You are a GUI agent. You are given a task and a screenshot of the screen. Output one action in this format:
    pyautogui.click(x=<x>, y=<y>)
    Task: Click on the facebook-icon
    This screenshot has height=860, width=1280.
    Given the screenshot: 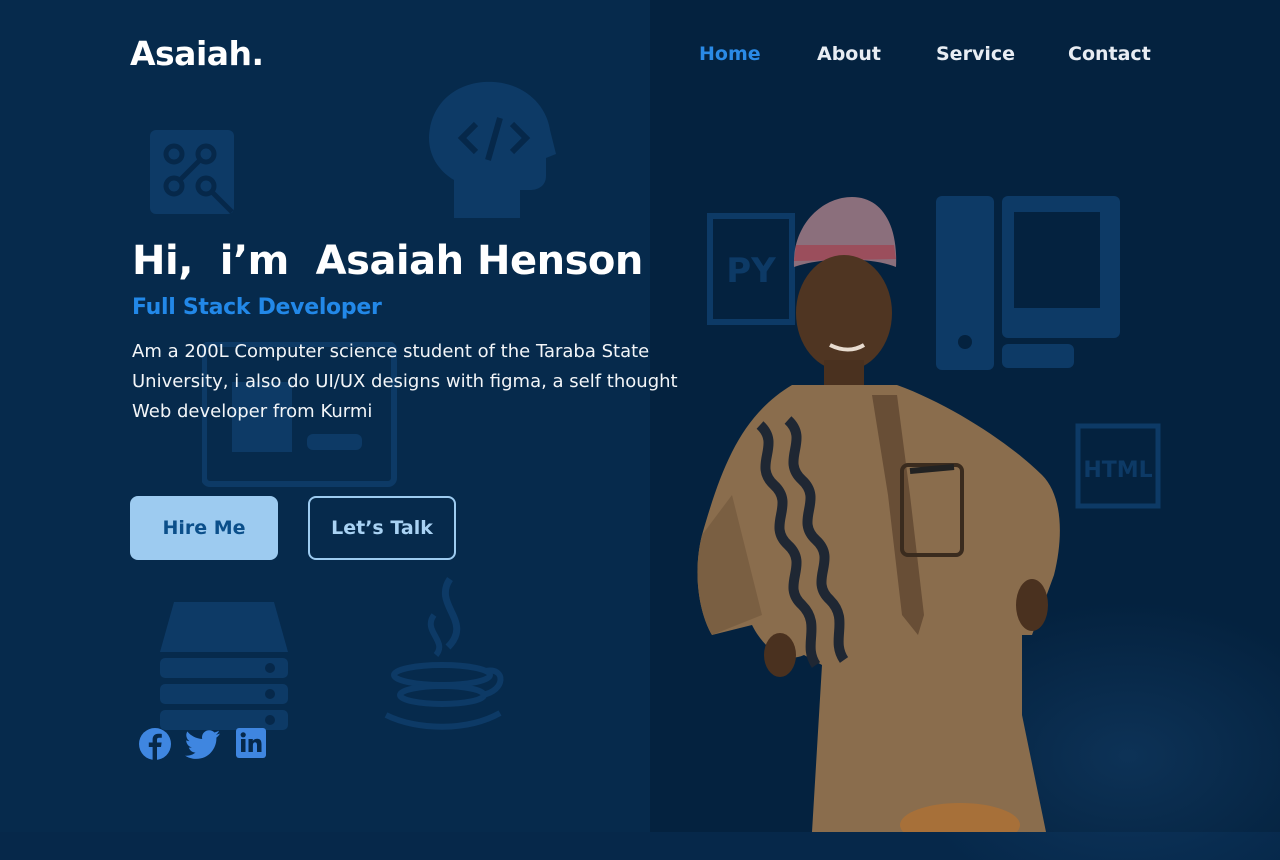 What is the action you would take?
    pyautogui.click(x=155, y=744)
    